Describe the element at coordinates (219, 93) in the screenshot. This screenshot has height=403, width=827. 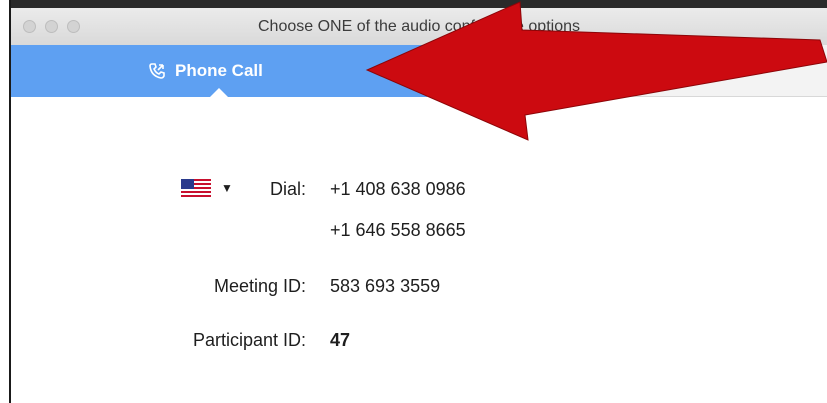
I see `active-tab-notch` at that location.